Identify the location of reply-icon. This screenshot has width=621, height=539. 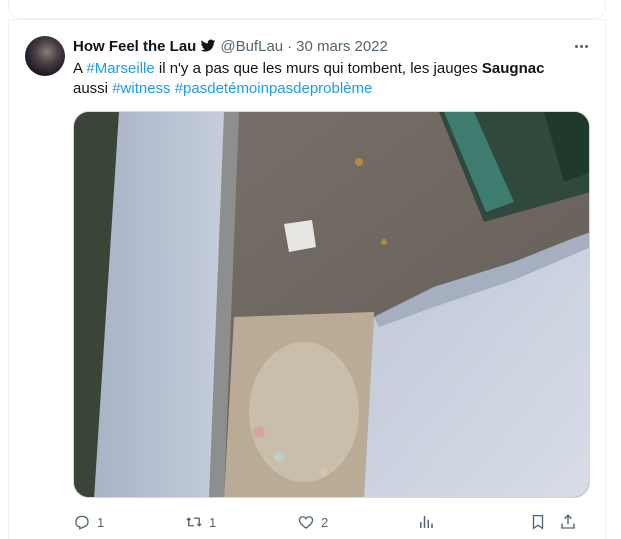
(82, 522).